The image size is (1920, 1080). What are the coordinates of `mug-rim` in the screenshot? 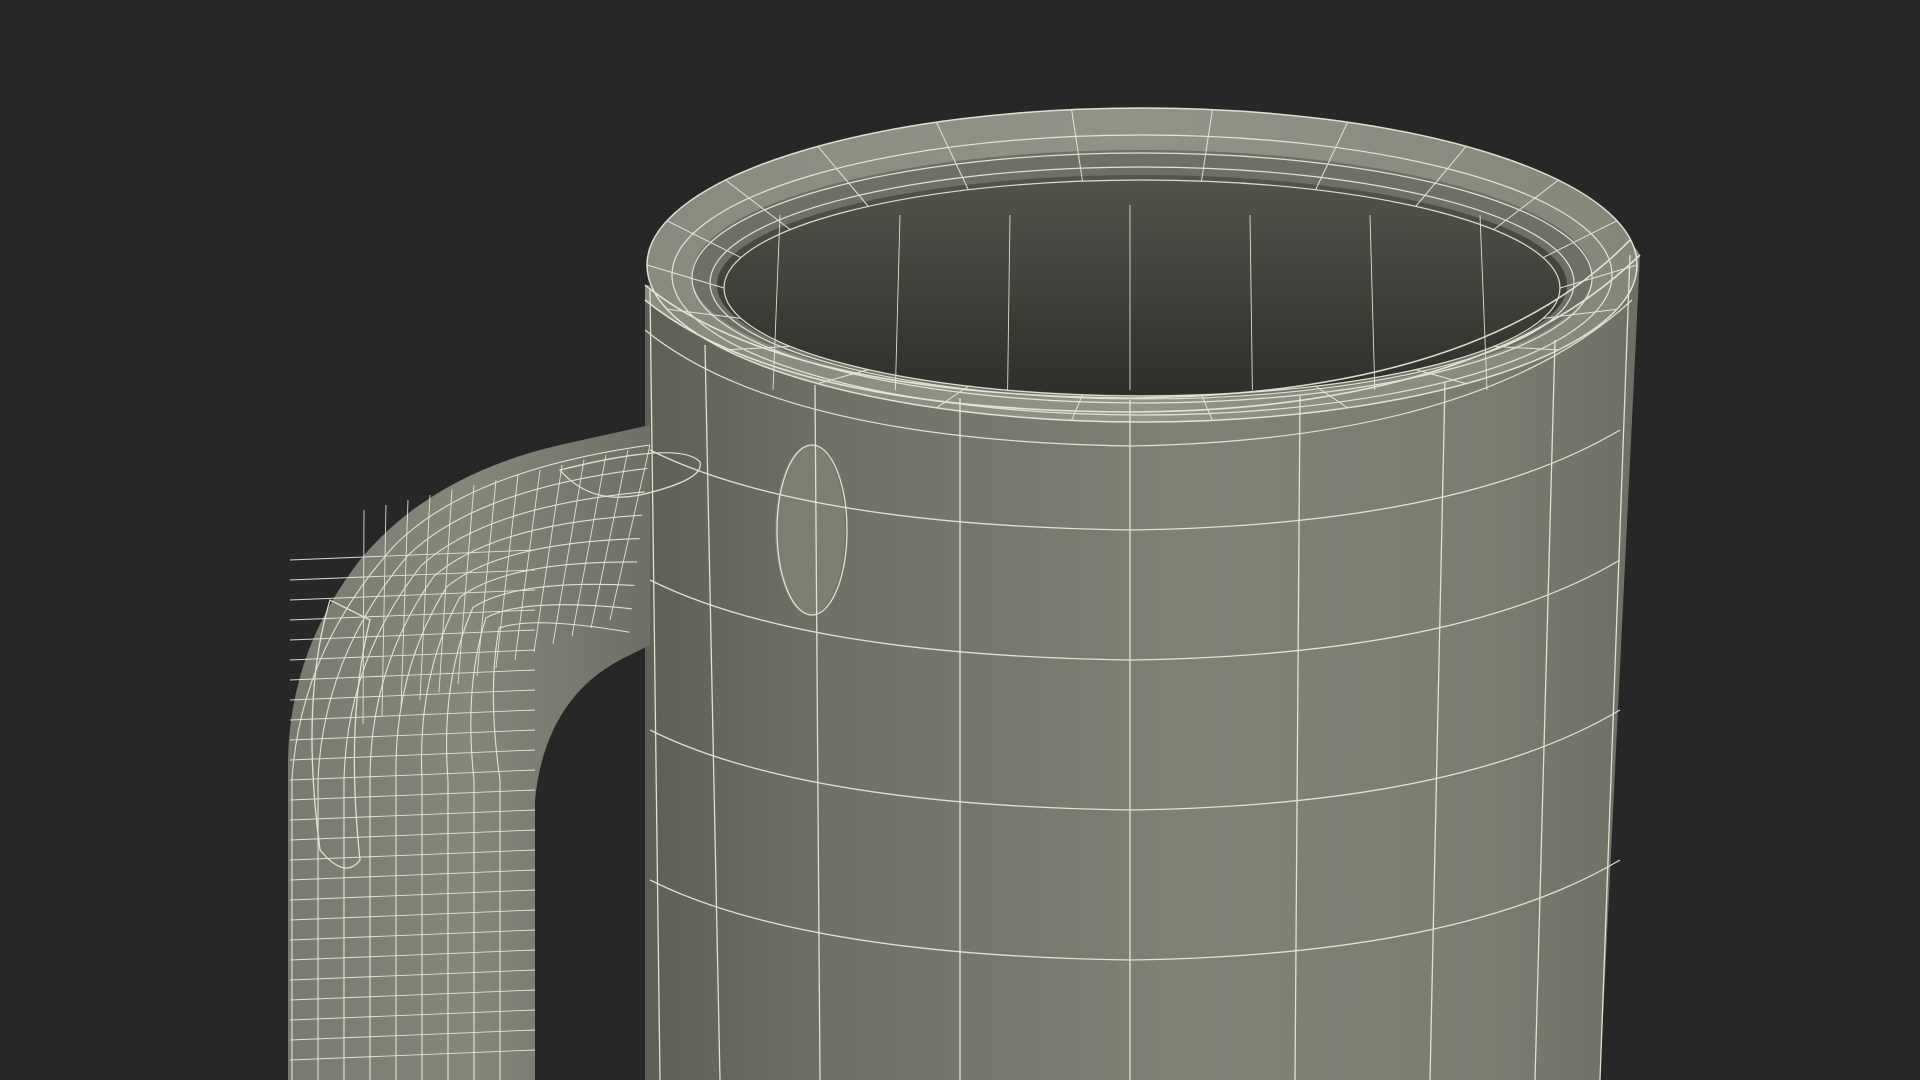 It's located at (1142, 265).